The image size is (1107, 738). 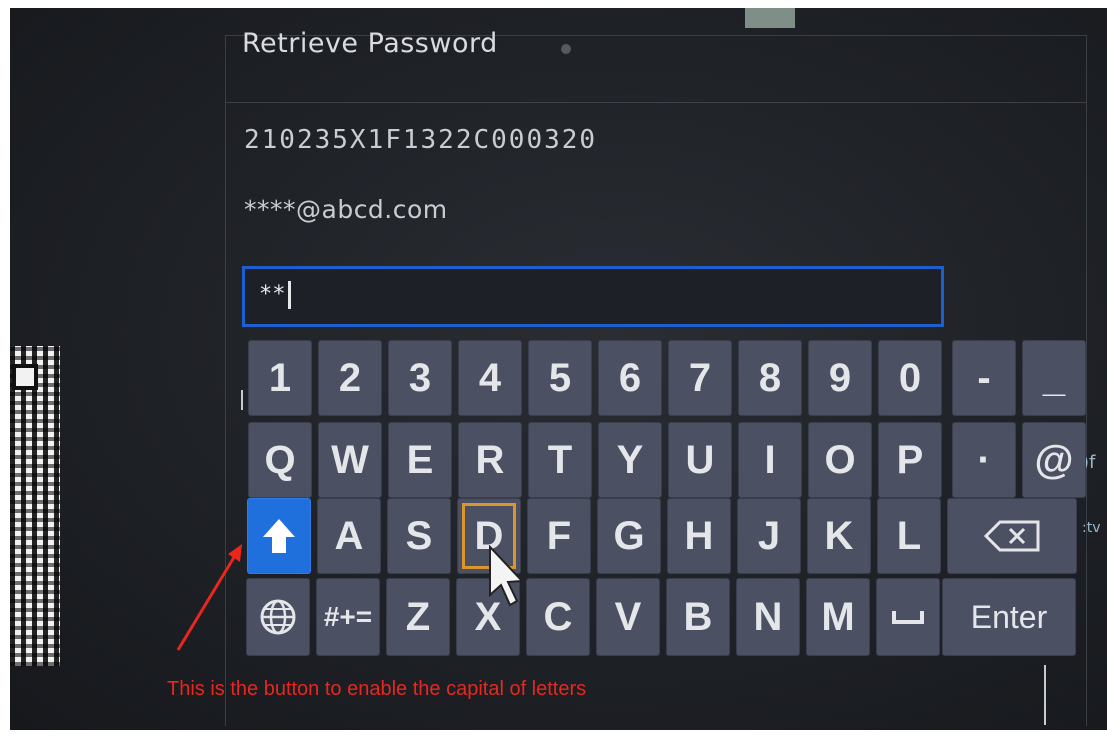 What do you see at coordinates (566, 49) in the screenshot?
I see `title-indicator-dot` at bounding box center [566, 49].